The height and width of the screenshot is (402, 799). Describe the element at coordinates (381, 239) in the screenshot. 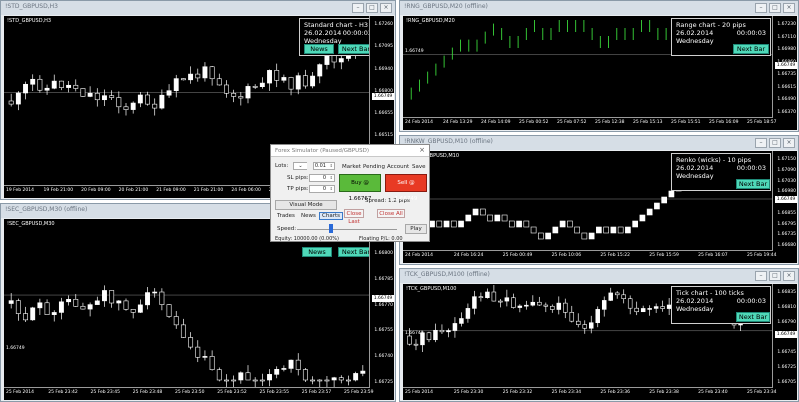

I see `floating-pl-text: Floating P/L: 0.00` at that location.